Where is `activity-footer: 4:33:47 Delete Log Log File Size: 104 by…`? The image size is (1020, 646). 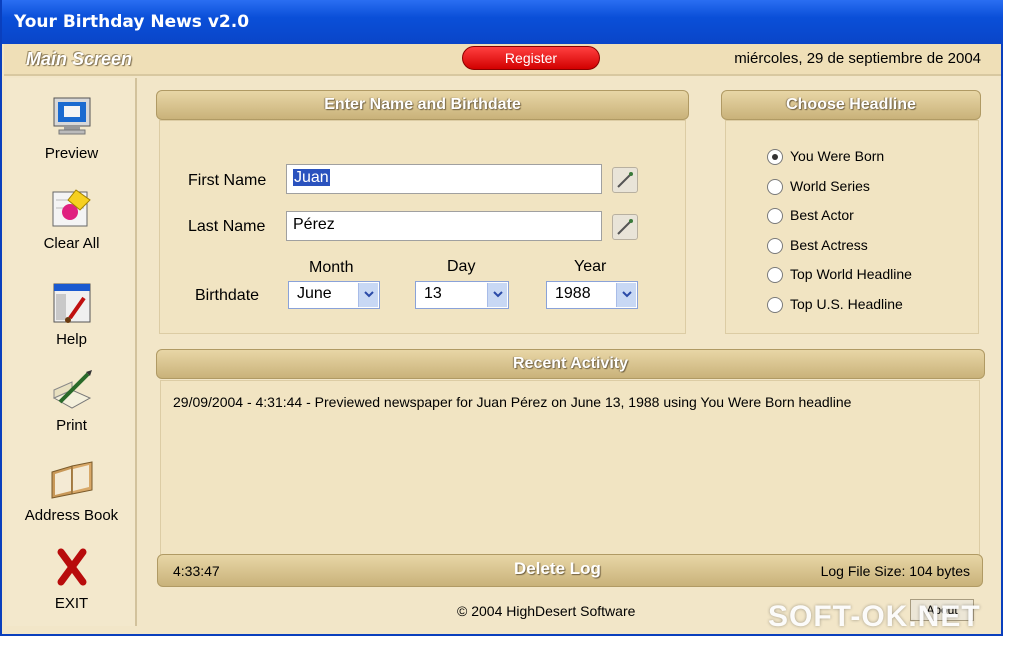
activity-footer: 4:33:47 Delete Log Log File Size: 104 by… is located at coordinates (570, 570).